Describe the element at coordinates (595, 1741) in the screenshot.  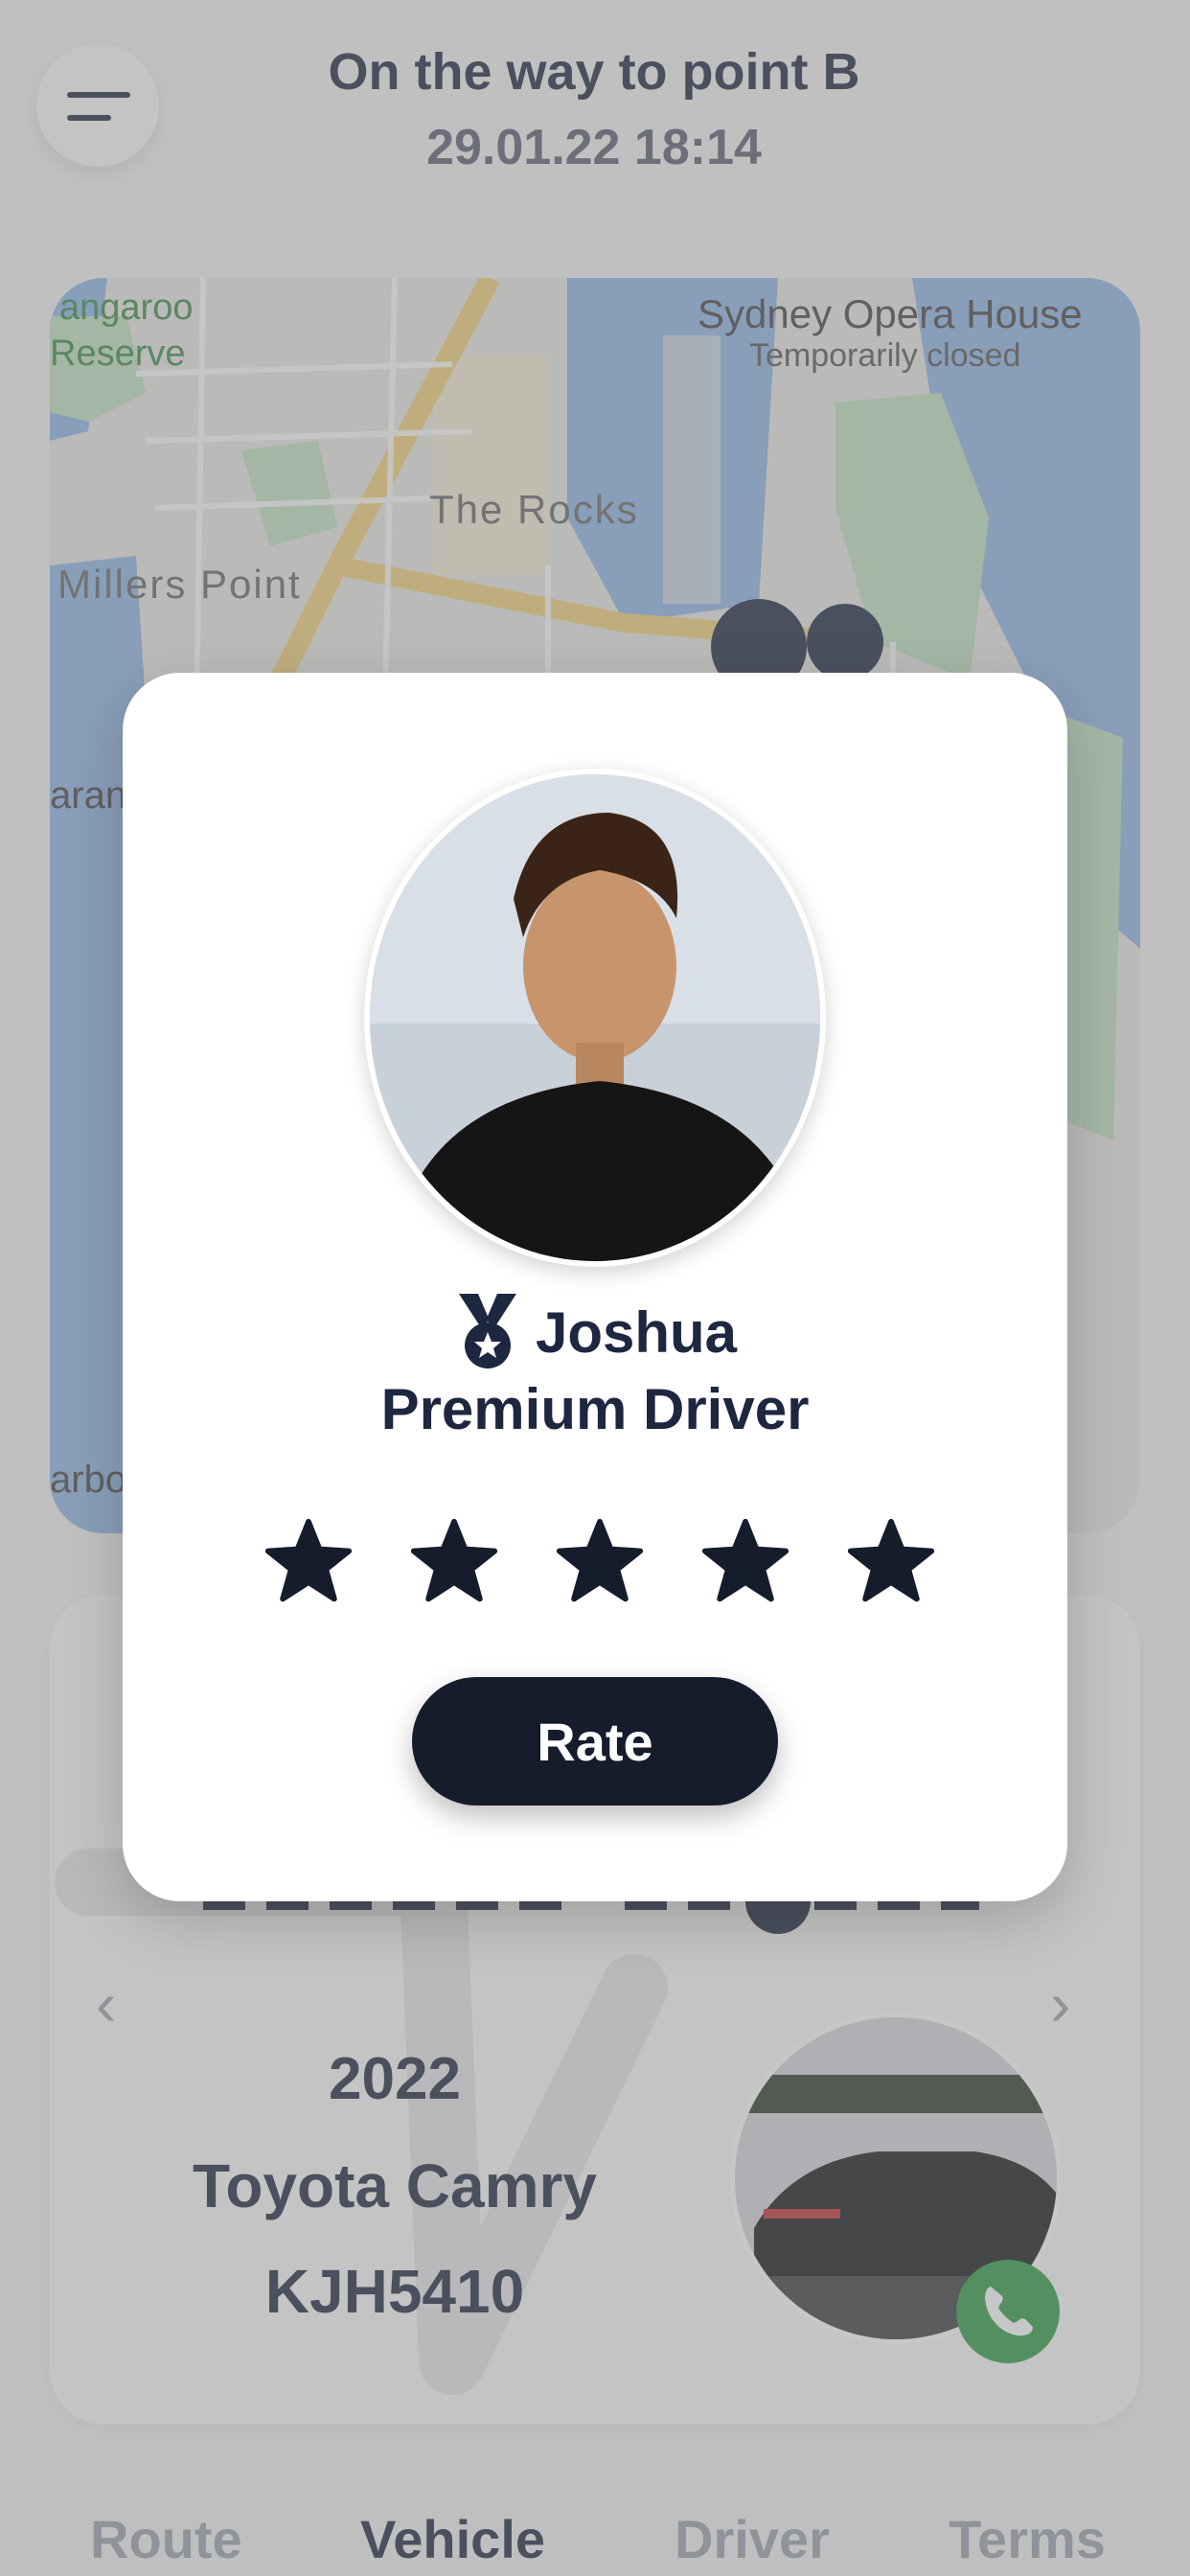
I see `rate-button: Rate` at that location.